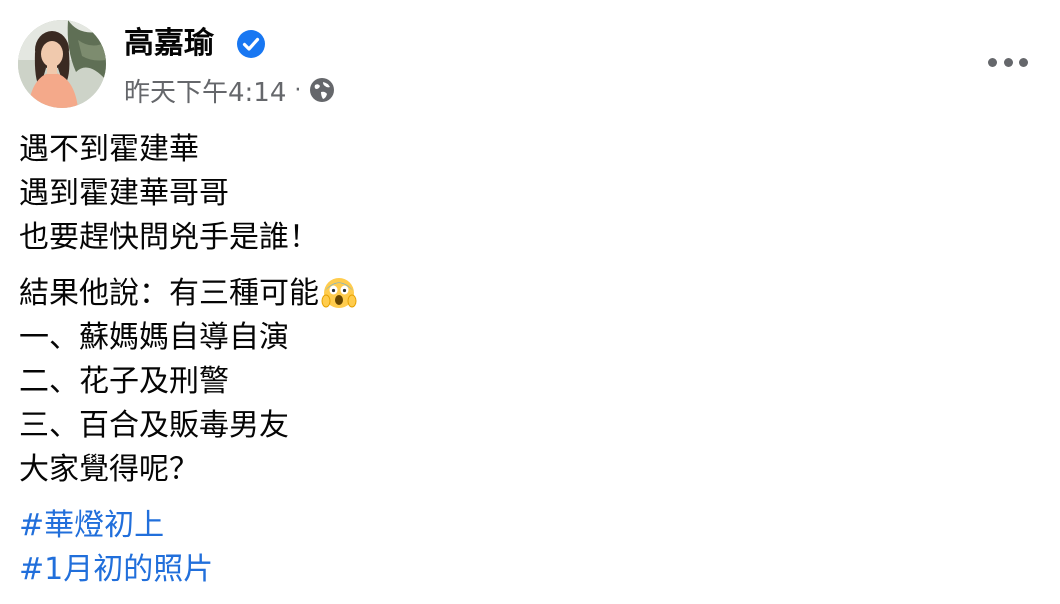 Image resolution: width=1060 pixels, height=604 pixels. Describe the element at coordinates (322, 90) in the screenshot. I see `globe-icon` at that location.